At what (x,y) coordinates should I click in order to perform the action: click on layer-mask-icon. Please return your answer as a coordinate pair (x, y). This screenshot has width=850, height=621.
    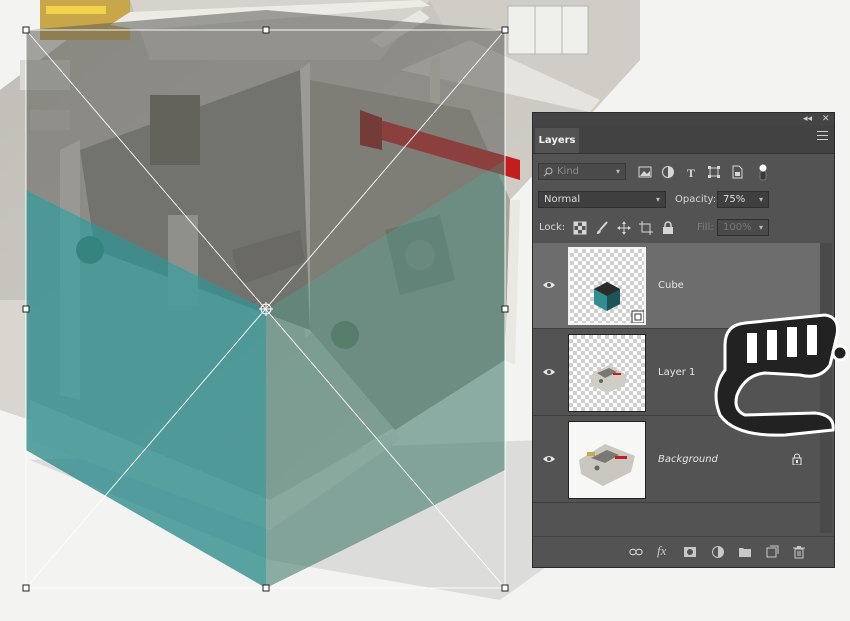
    Looking at the image, I should click on (690, 552).